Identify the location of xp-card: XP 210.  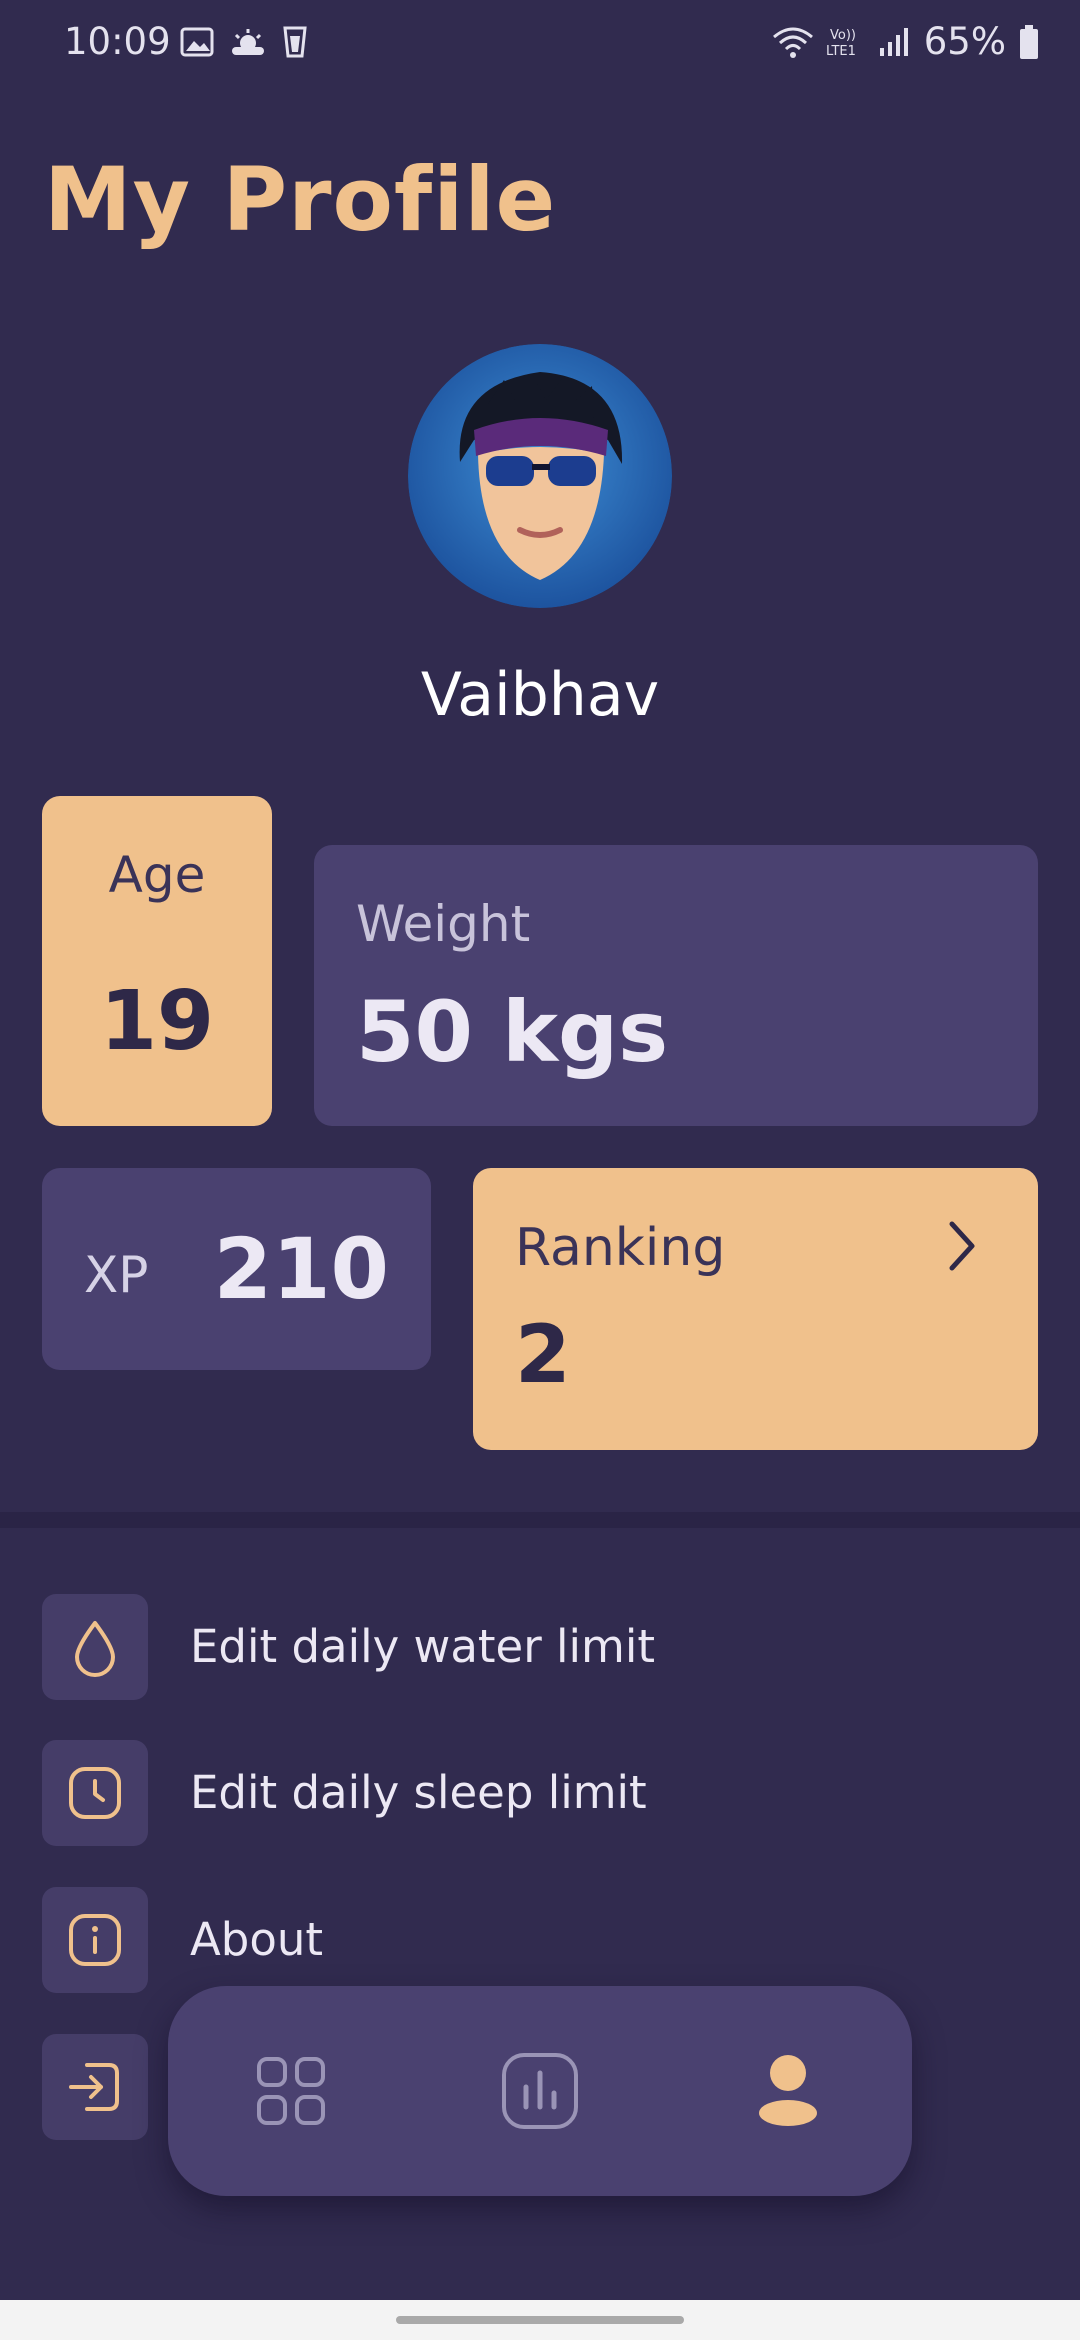
(236, 1269).